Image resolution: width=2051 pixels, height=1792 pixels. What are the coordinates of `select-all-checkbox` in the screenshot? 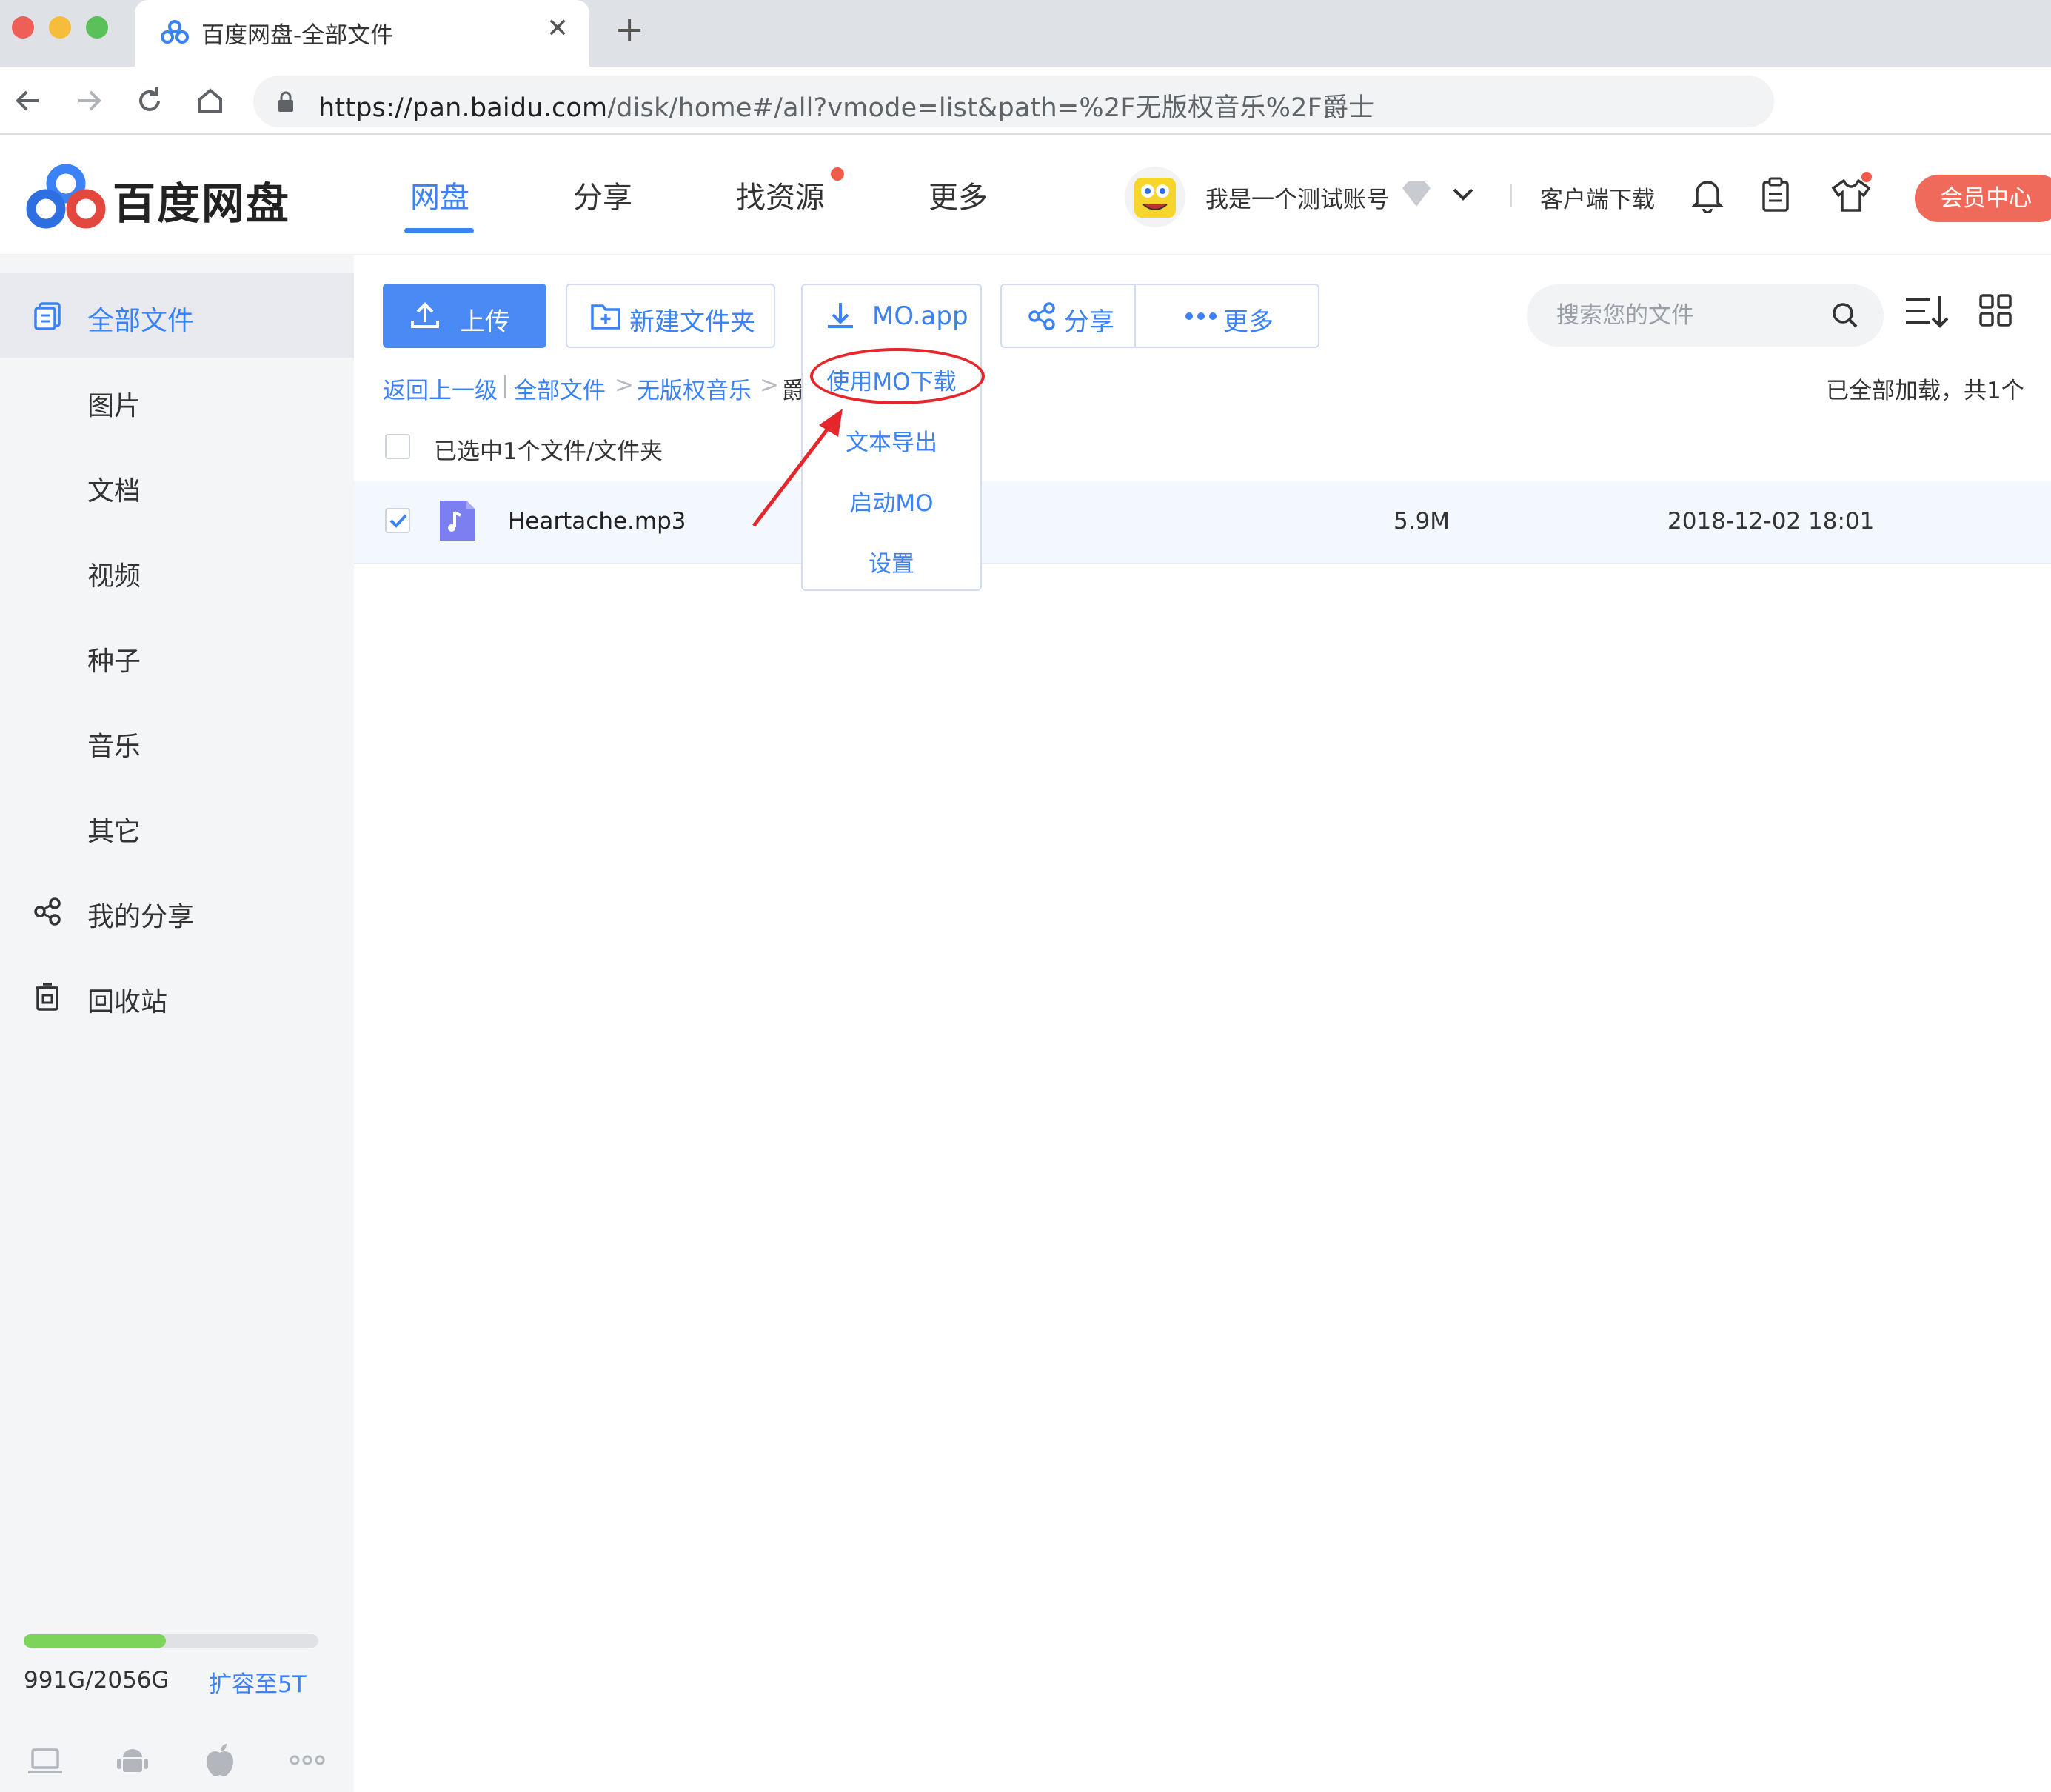 It's located at (397, 446).